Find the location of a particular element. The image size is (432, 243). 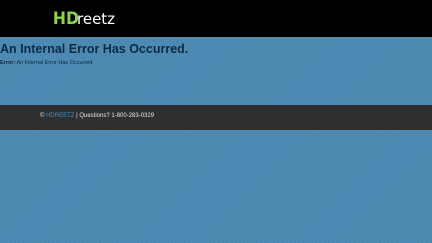

footer-text: © HDREETZ | Questions? 1-800-283-0329 is located at coordinates (97, 116).